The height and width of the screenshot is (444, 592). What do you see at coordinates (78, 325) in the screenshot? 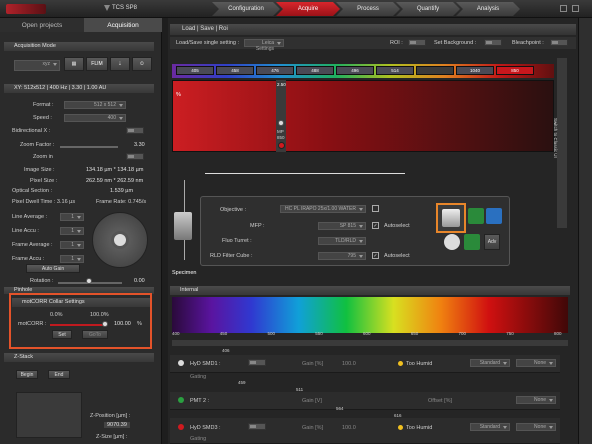
I see `motcorr-slider` at bounding box center [78, 325].